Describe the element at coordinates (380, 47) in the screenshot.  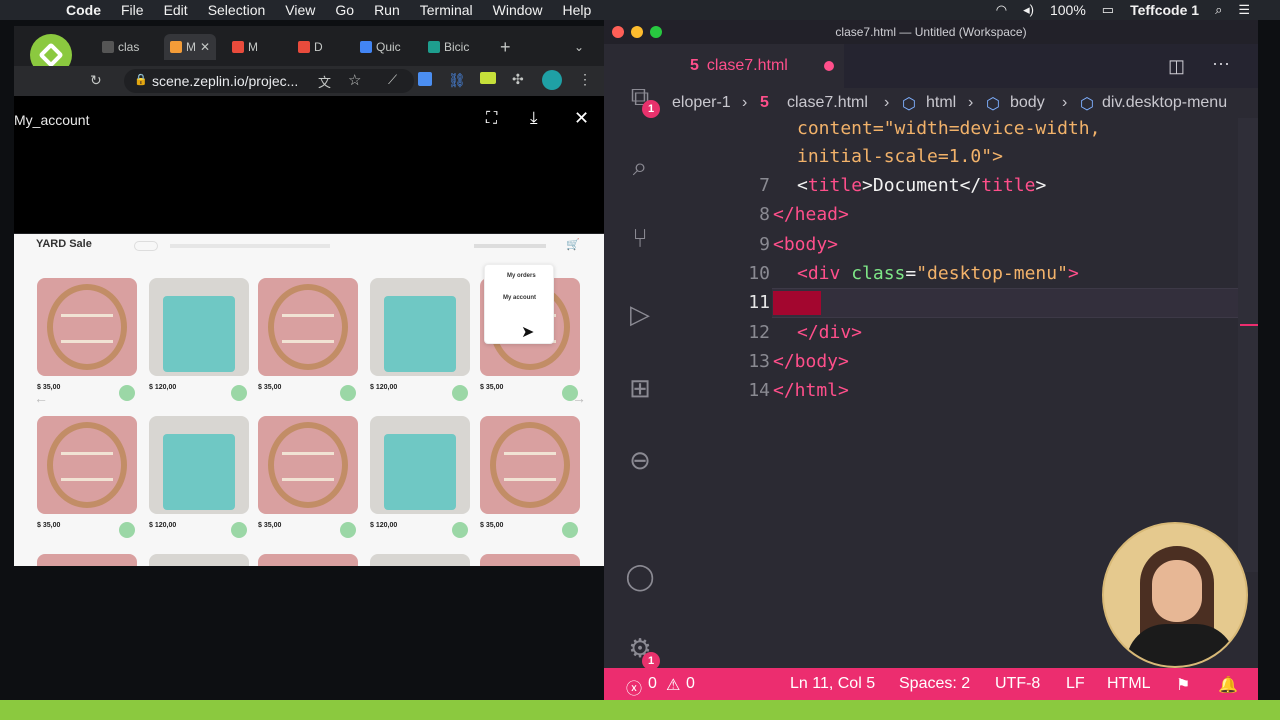
I see `browser-tab-5: Quic` at that location.